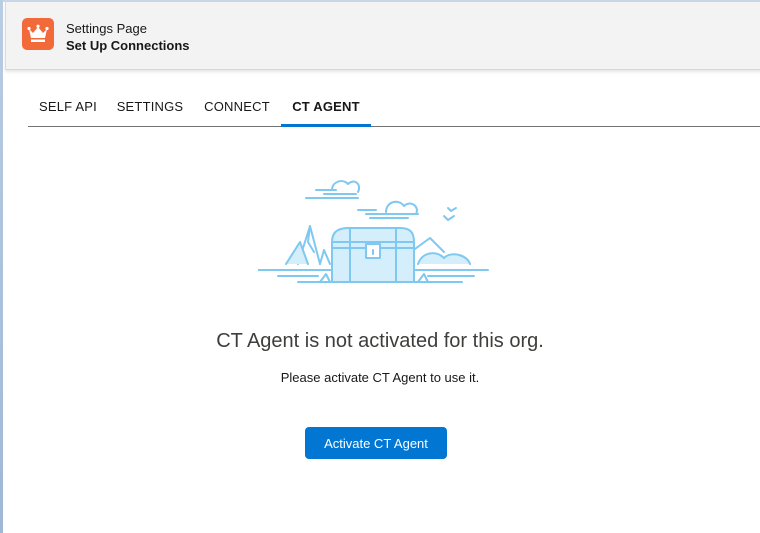  I want to click on activate-ct-agent-button: Activate CT Agent, so click(376, 443).